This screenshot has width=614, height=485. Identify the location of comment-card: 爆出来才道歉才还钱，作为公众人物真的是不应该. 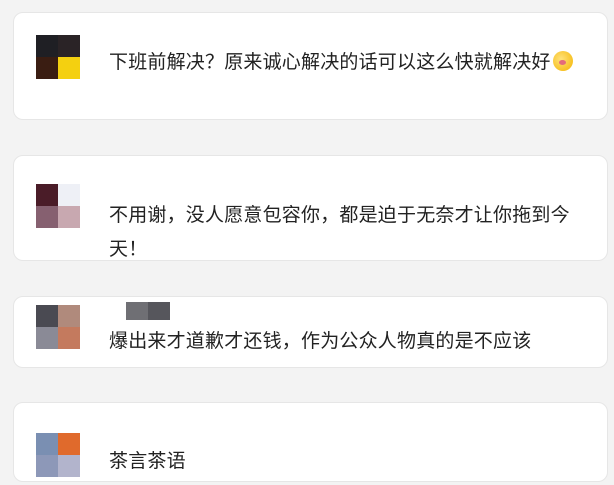
(310, 332).